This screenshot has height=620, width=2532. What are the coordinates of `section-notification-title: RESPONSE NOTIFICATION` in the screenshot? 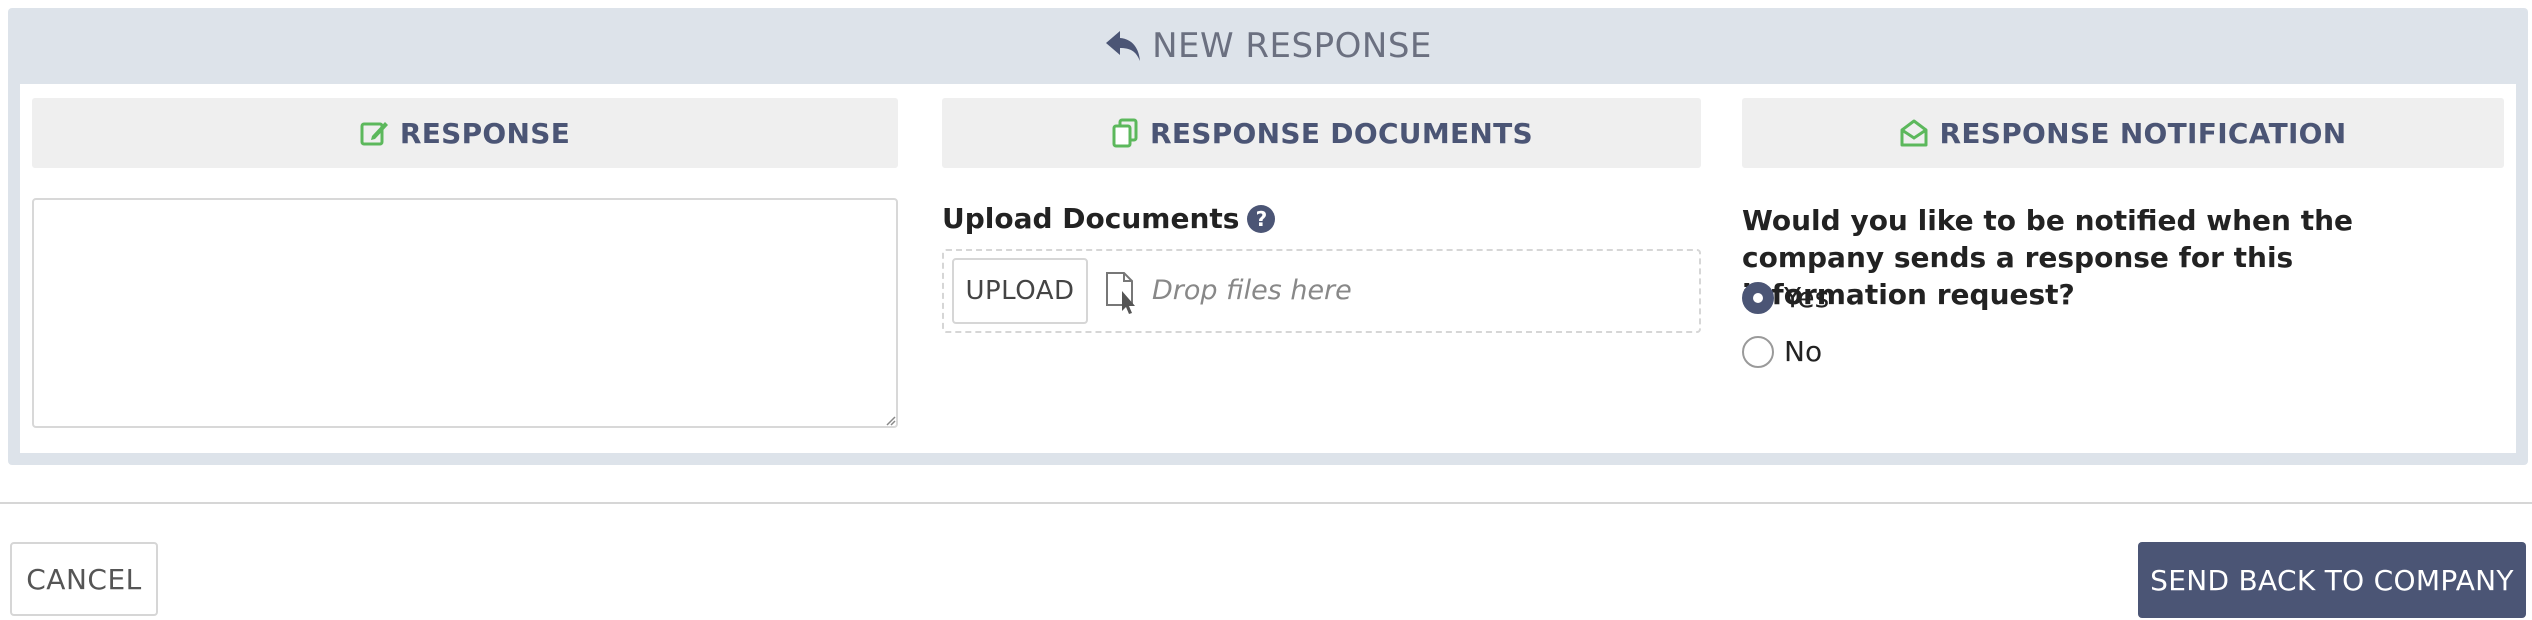 It's located at (2143, 133).